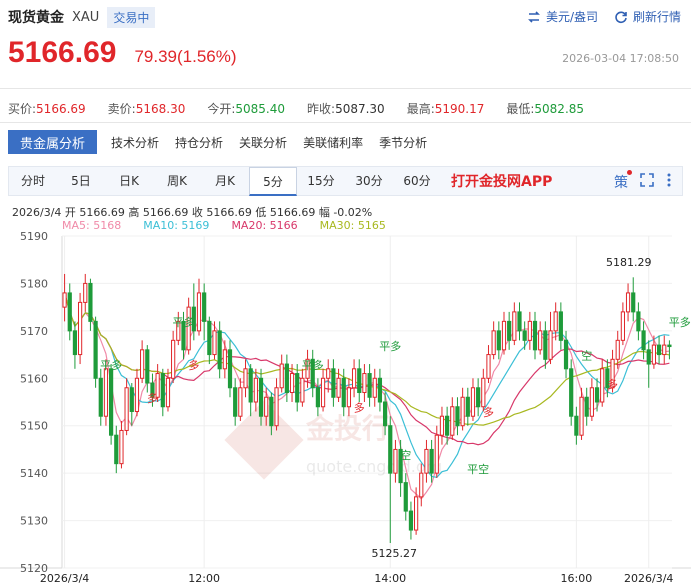 The image size is (691, 588). What do you see at coordinates (520, 109) in the screenshot?
I see `quote-stat-label: 最低:` at bounding box center [520, 109].